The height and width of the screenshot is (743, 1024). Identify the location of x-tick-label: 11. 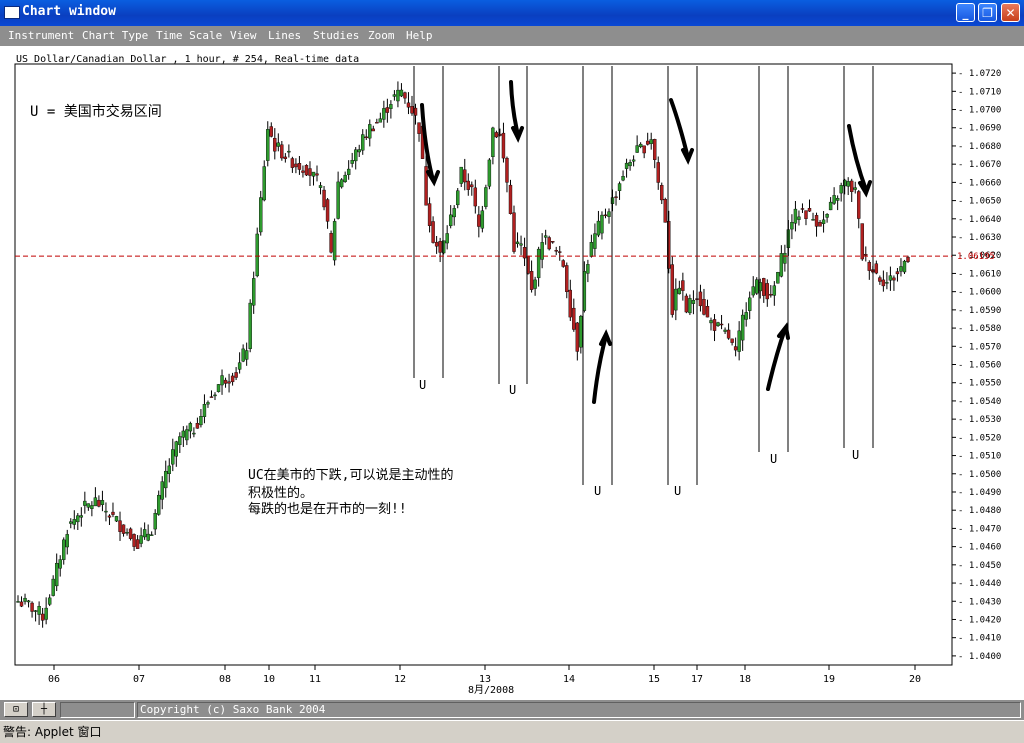
(315, 679).